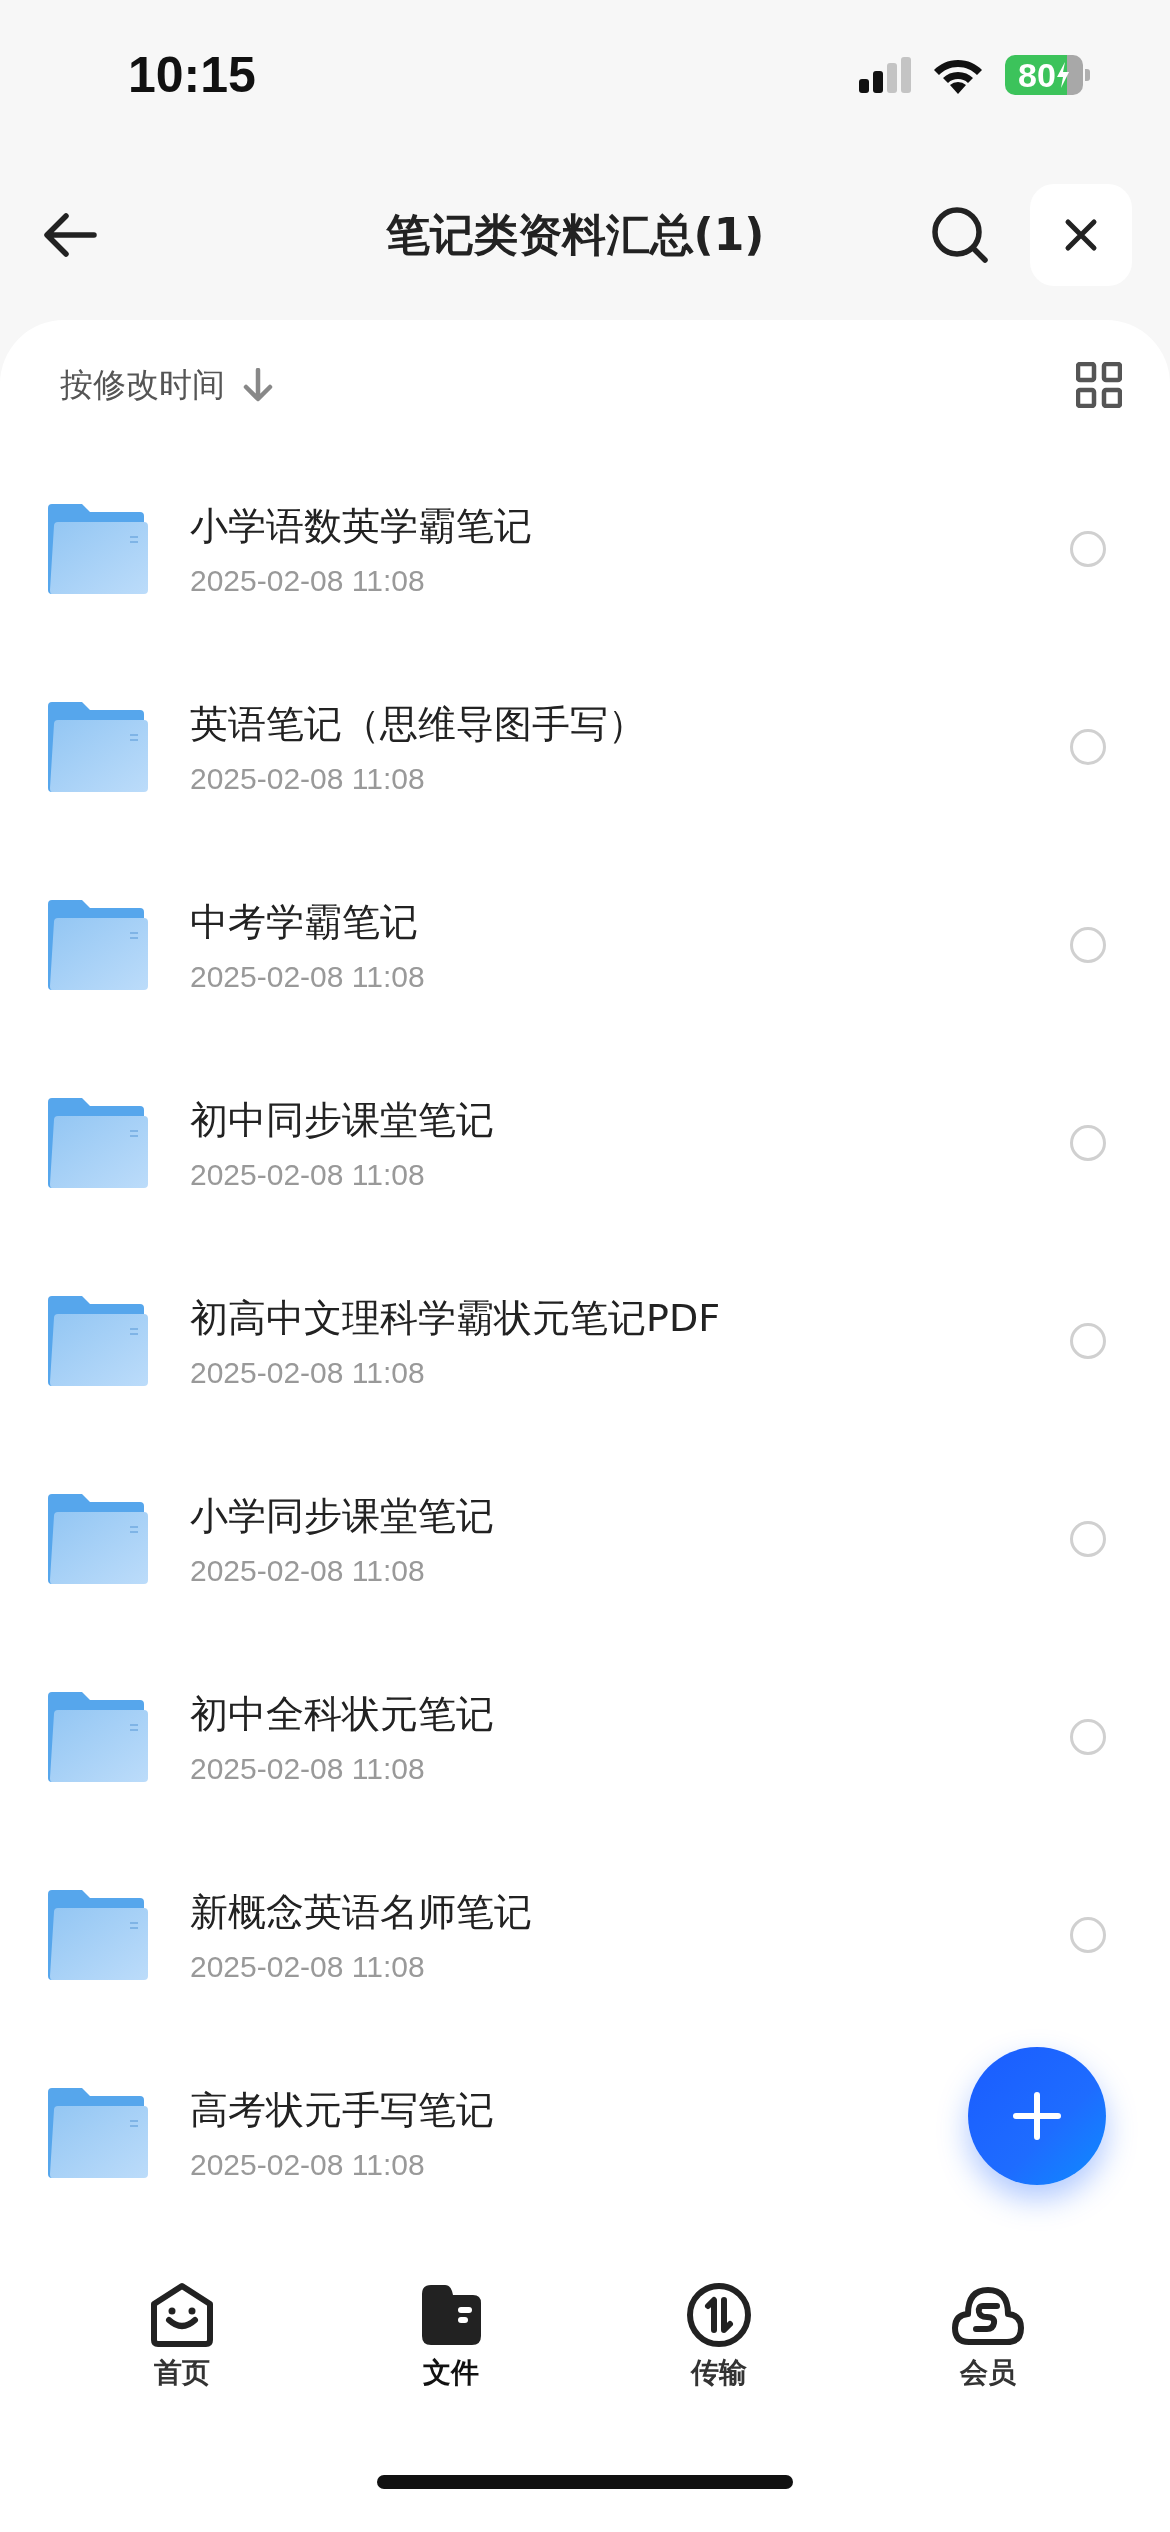 The height and width of the screenshot is (2532, 1170). I want to click on nav-tab: 首页, so click(182, 2337).